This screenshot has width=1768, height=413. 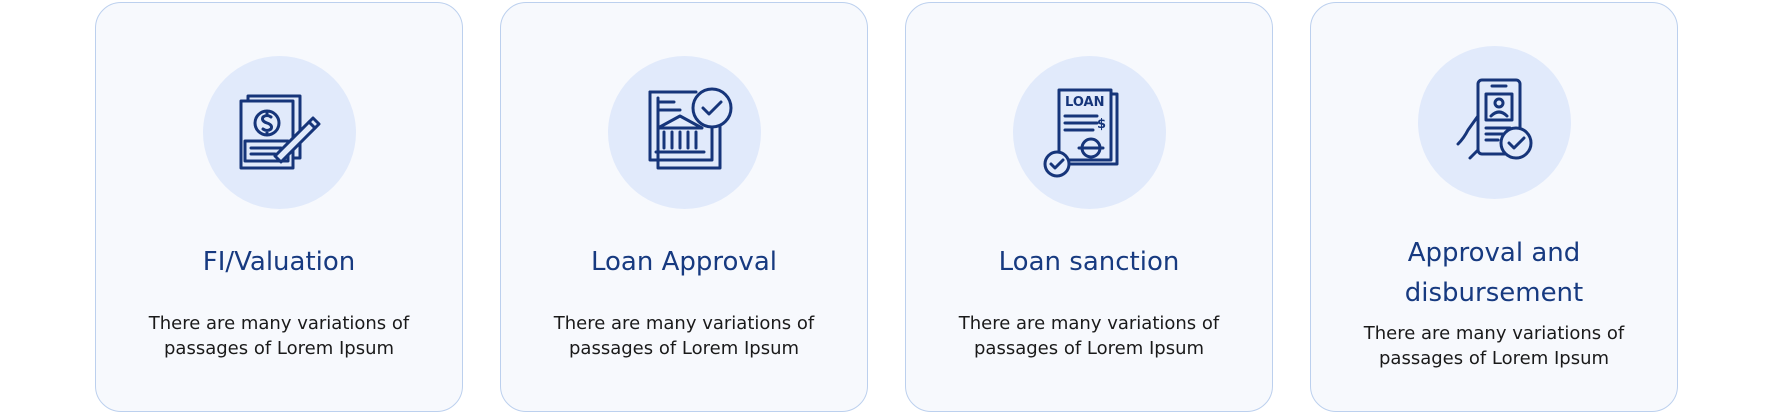 I want to click on card-title: Loan Approval, so click(x=684, y=262).